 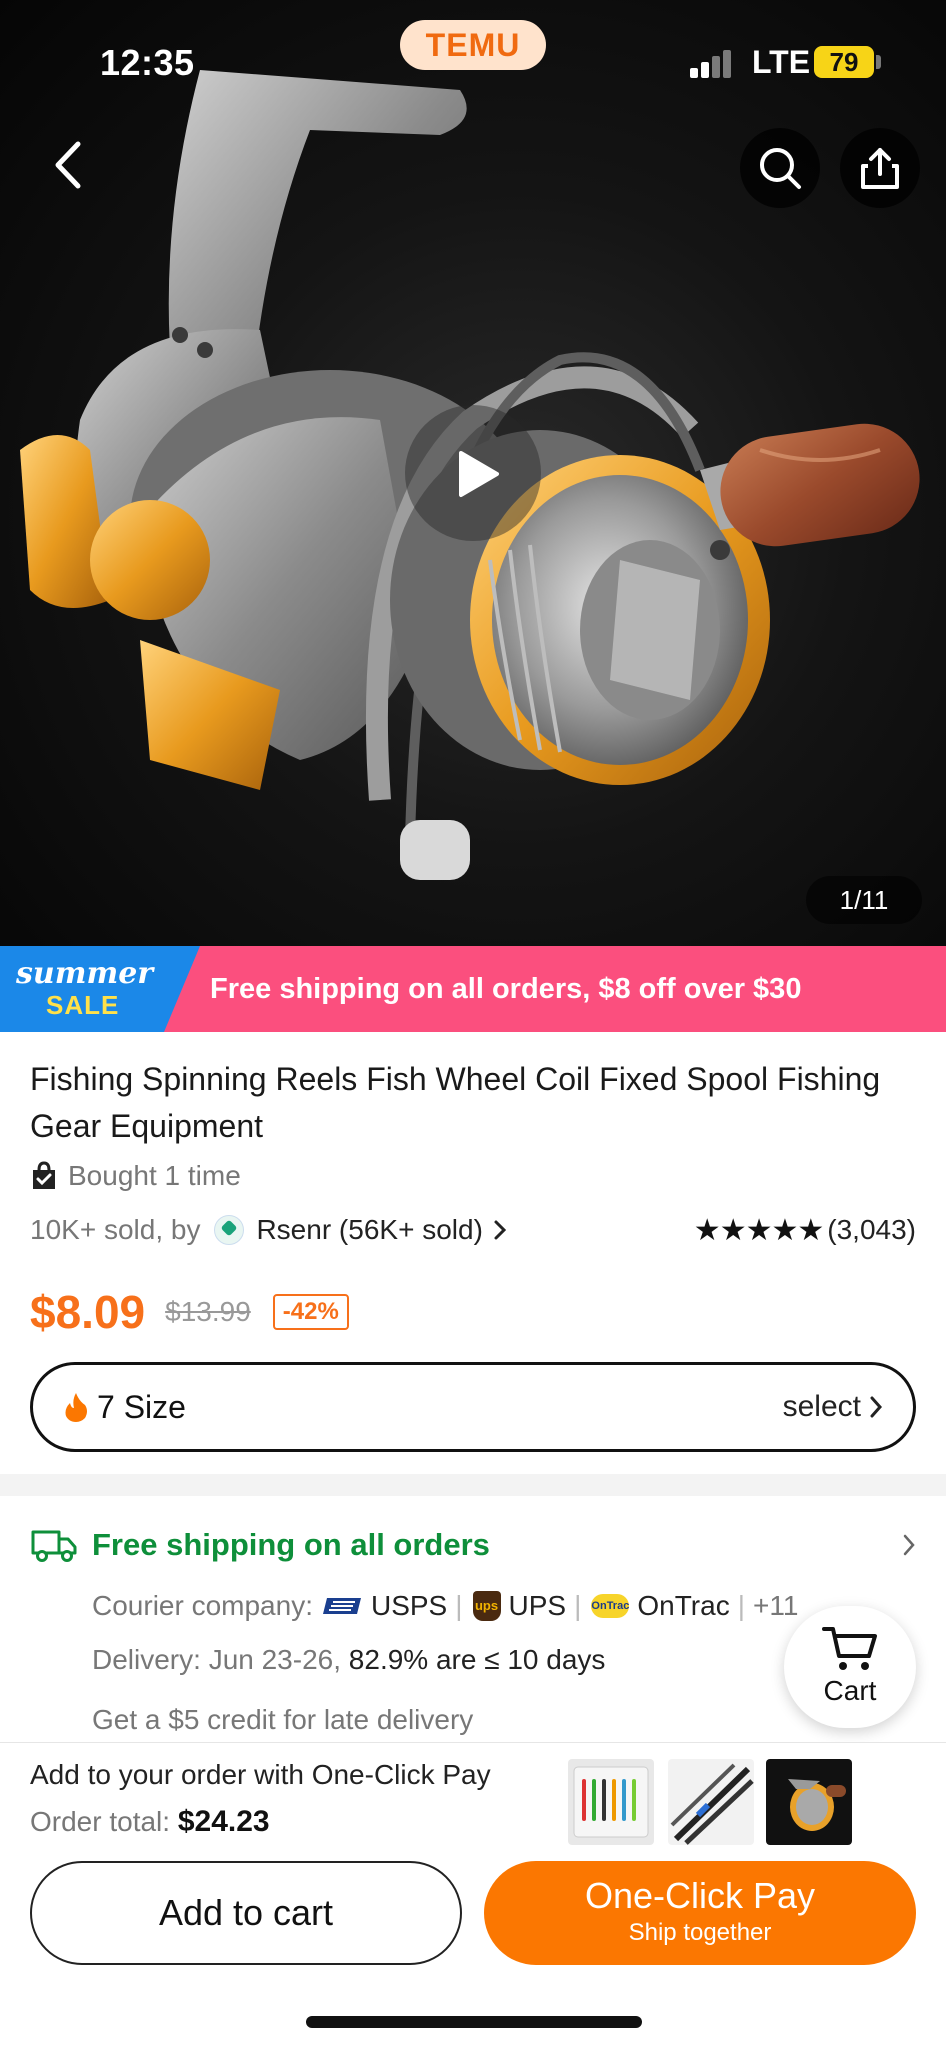 I want to click on battery-tip, so click(x=878, y=62).